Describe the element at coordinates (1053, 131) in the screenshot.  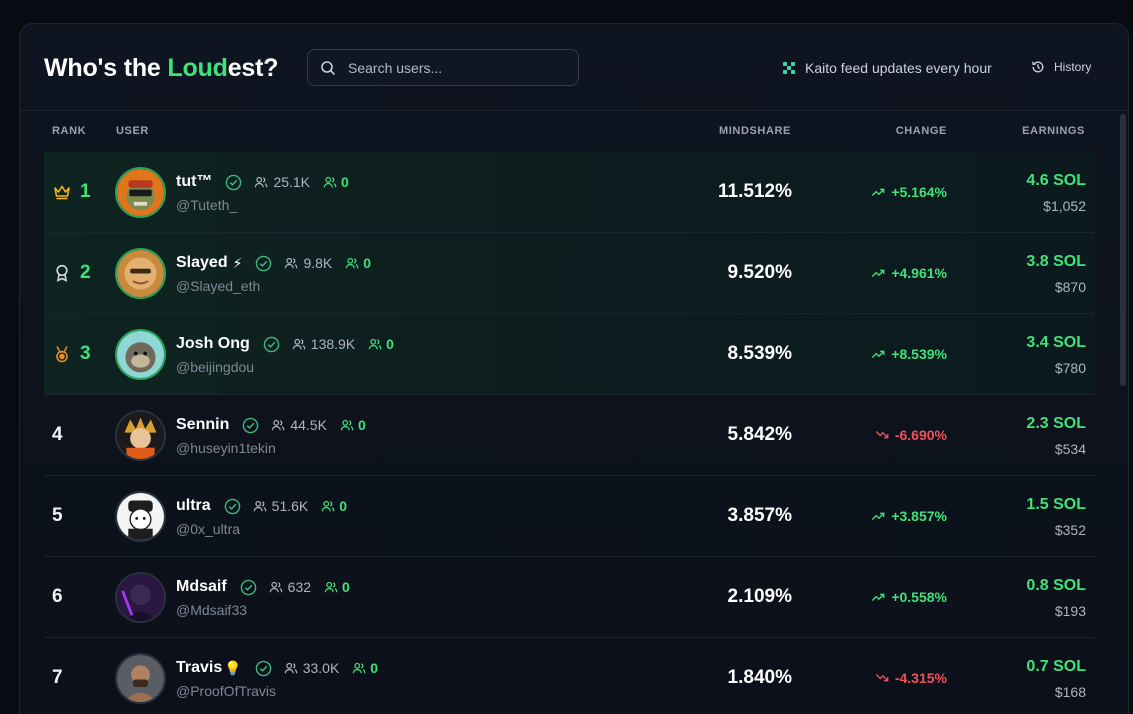
I see `column-earnings: EARNINGS` at that location.